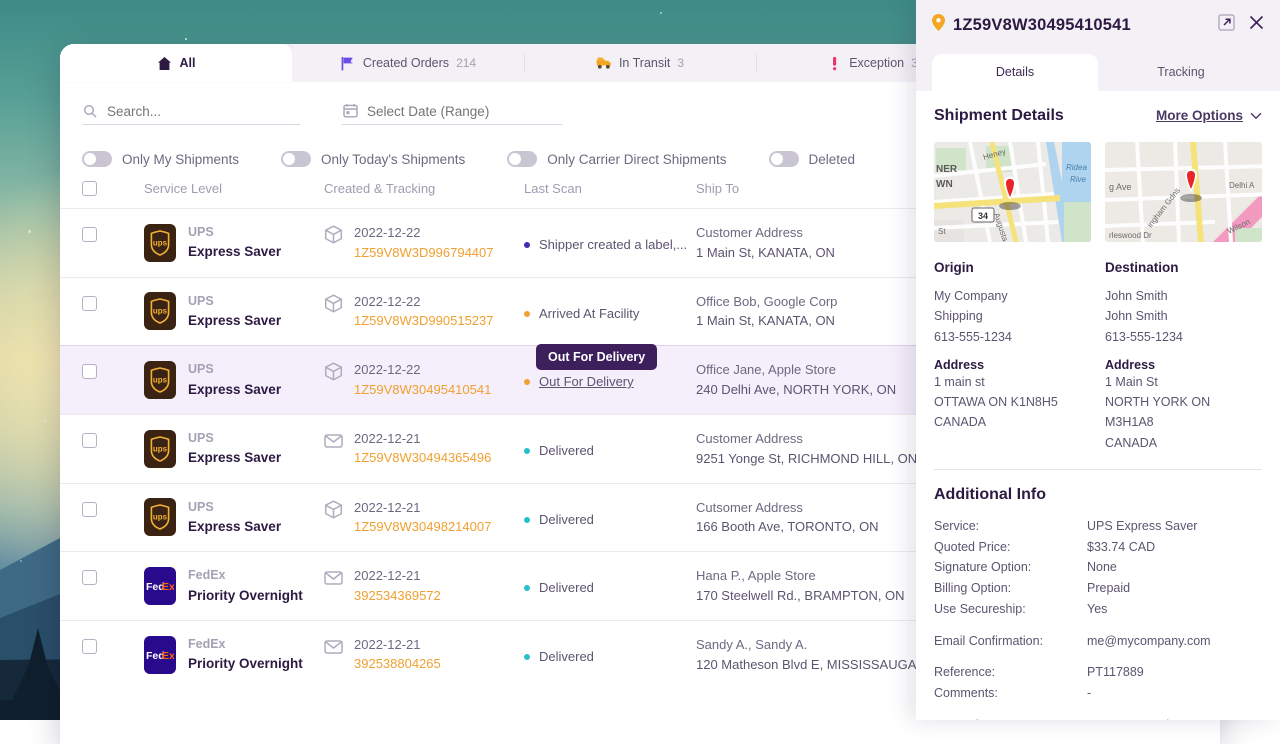  I want to click on more-options-button: More Options, so click(1209, 115).